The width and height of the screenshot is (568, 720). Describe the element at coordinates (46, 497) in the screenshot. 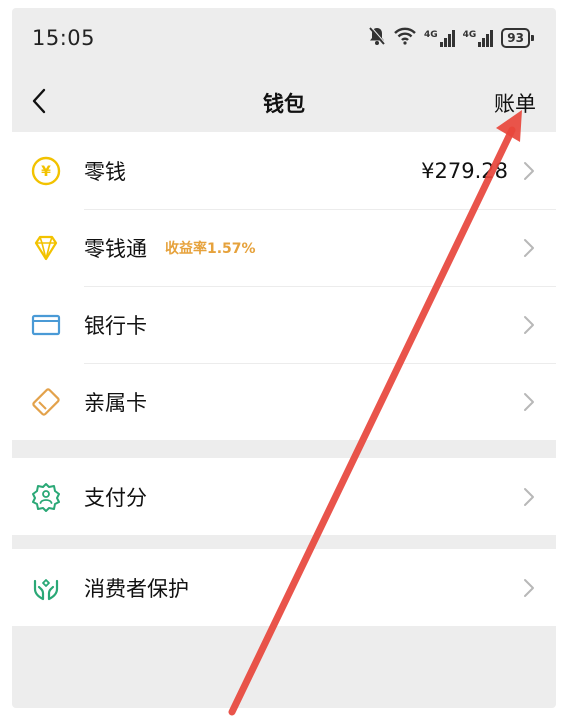

I see `pay-score-icon` at that location.